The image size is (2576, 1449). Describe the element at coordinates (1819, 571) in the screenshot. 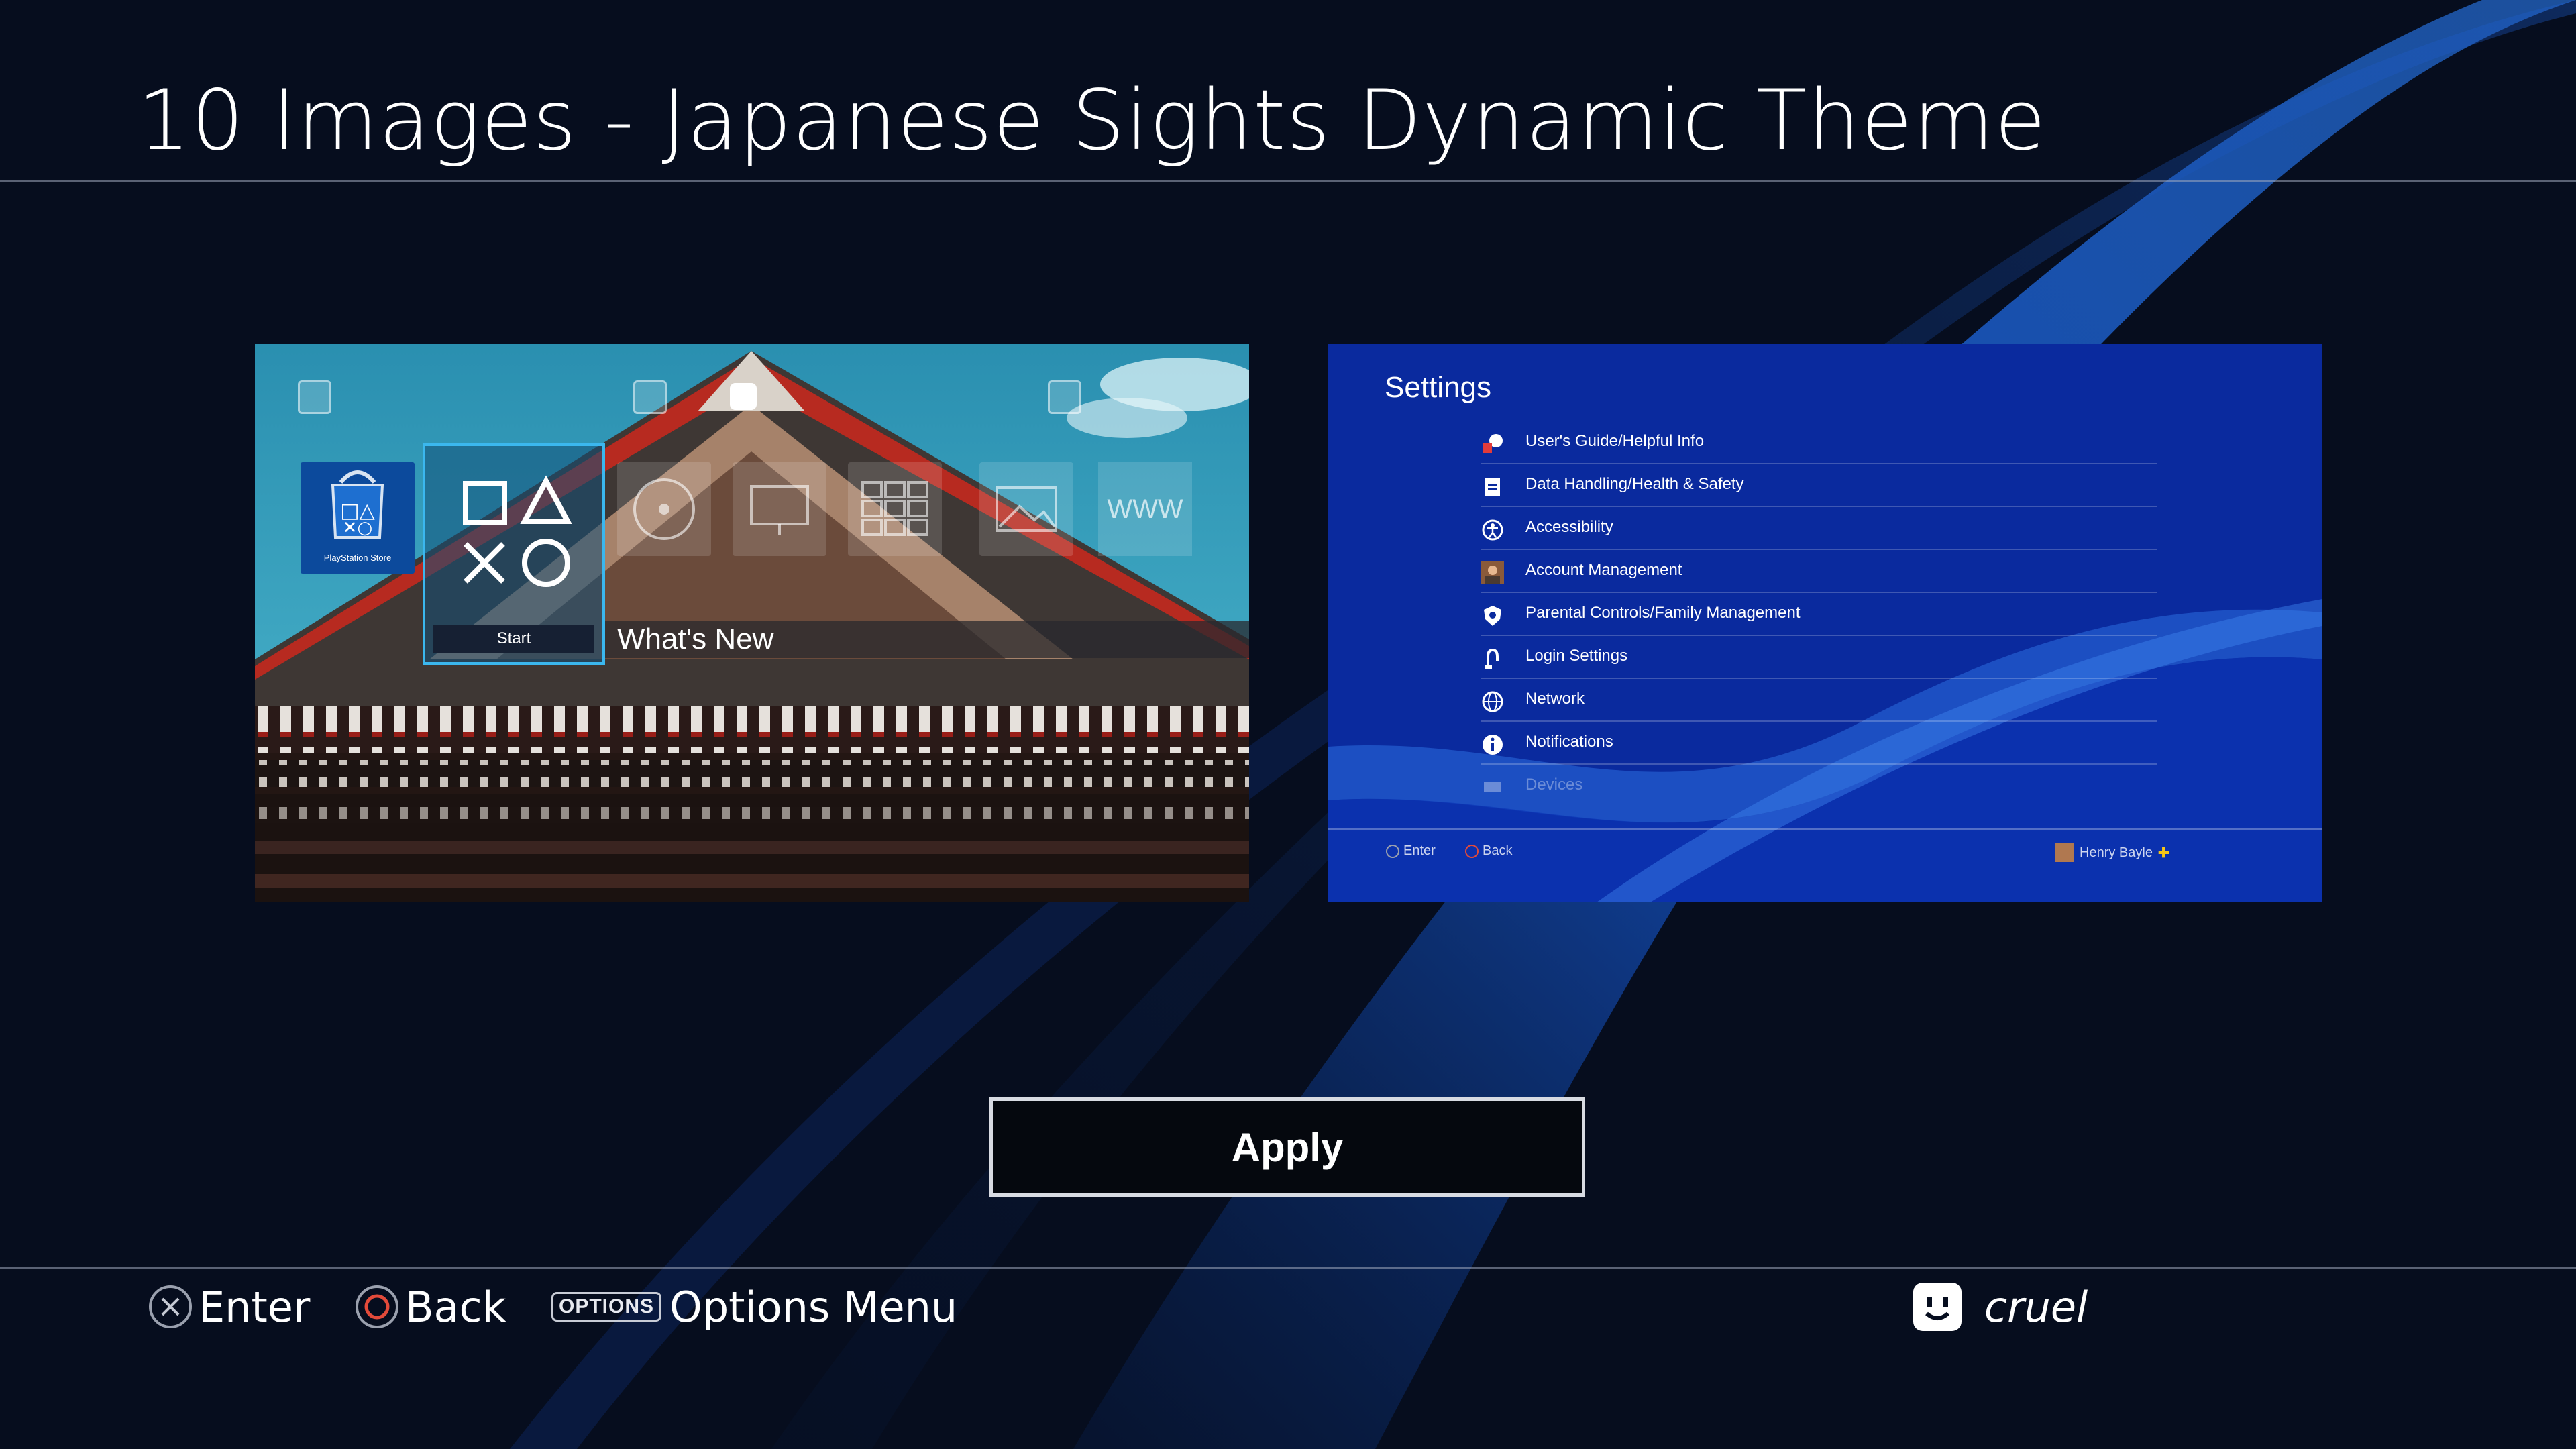

I see `settings-item-account: Account Management` at that location.